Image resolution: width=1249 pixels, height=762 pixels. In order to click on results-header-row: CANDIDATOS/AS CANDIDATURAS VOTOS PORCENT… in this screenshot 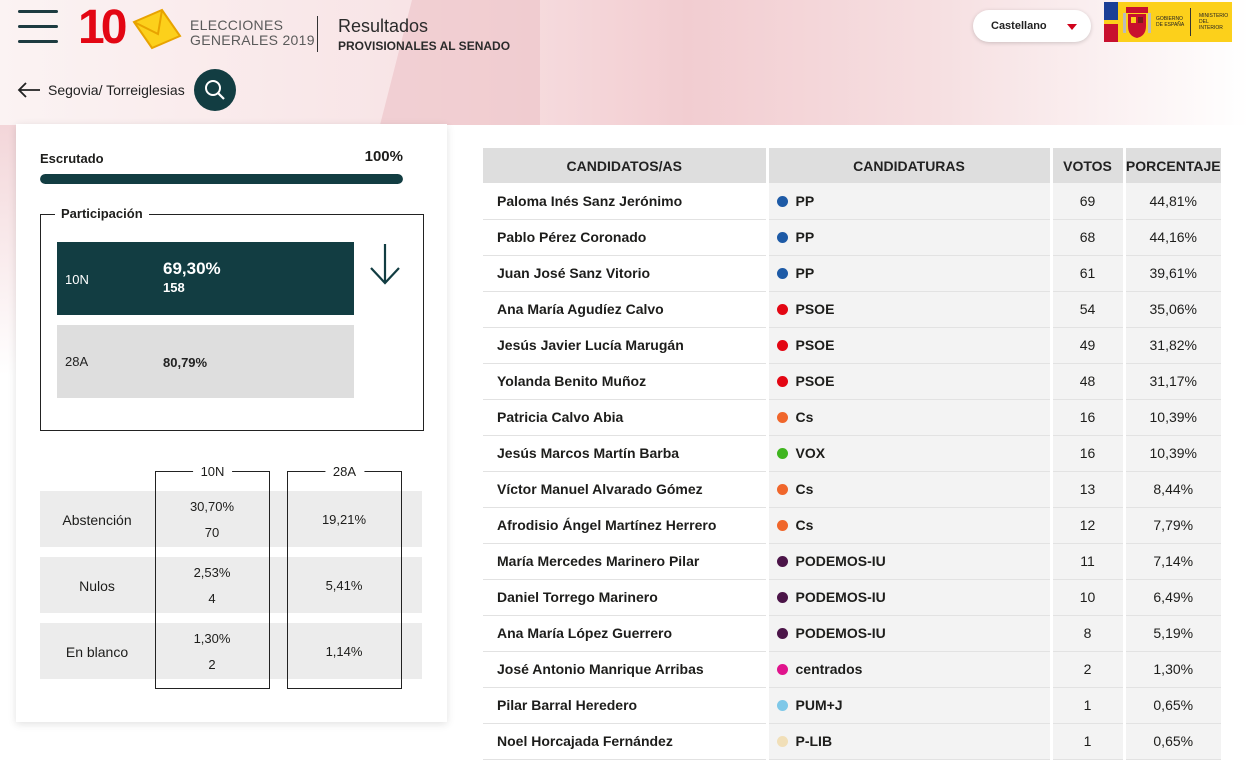, I will do `click(852, 165)`.